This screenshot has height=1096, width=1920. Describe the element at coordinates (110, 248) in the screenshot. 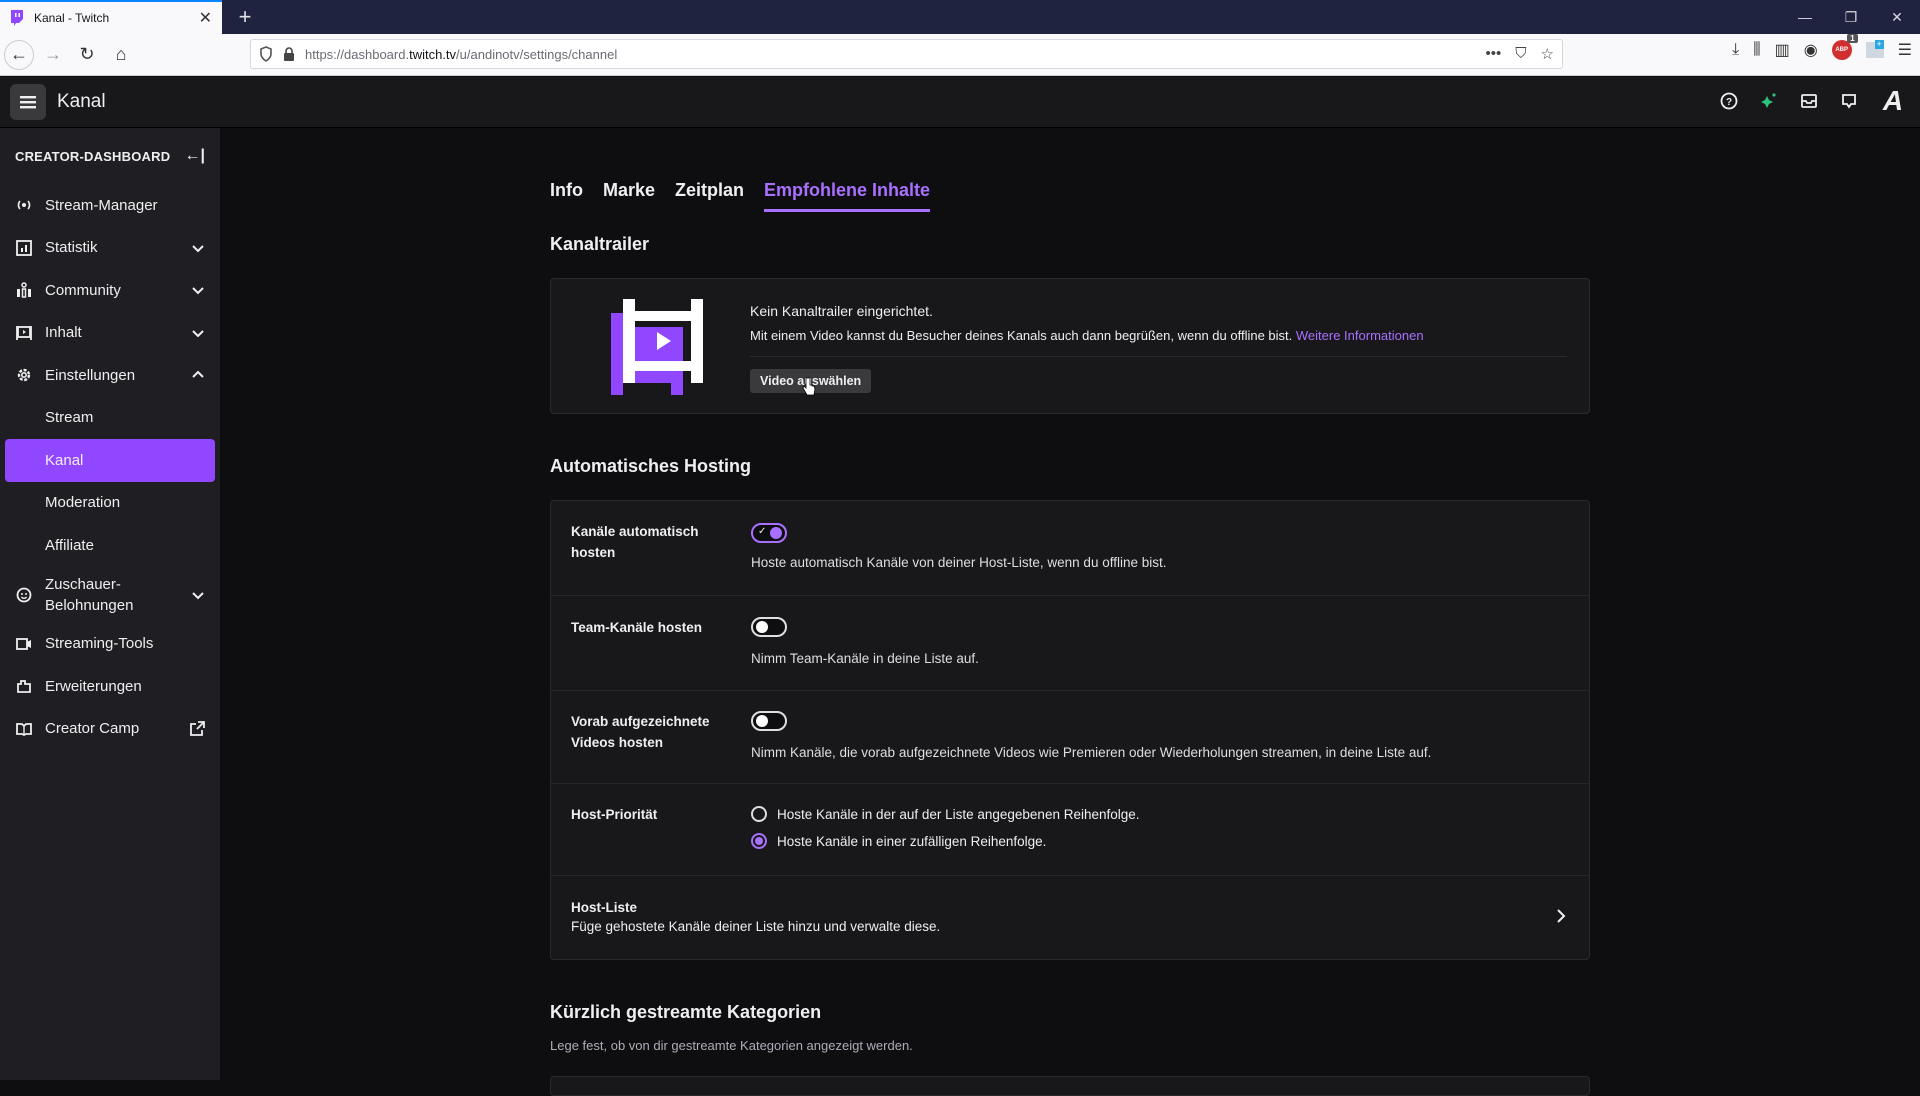

I see `sidebar-item-statistik: Statistik` at that location.